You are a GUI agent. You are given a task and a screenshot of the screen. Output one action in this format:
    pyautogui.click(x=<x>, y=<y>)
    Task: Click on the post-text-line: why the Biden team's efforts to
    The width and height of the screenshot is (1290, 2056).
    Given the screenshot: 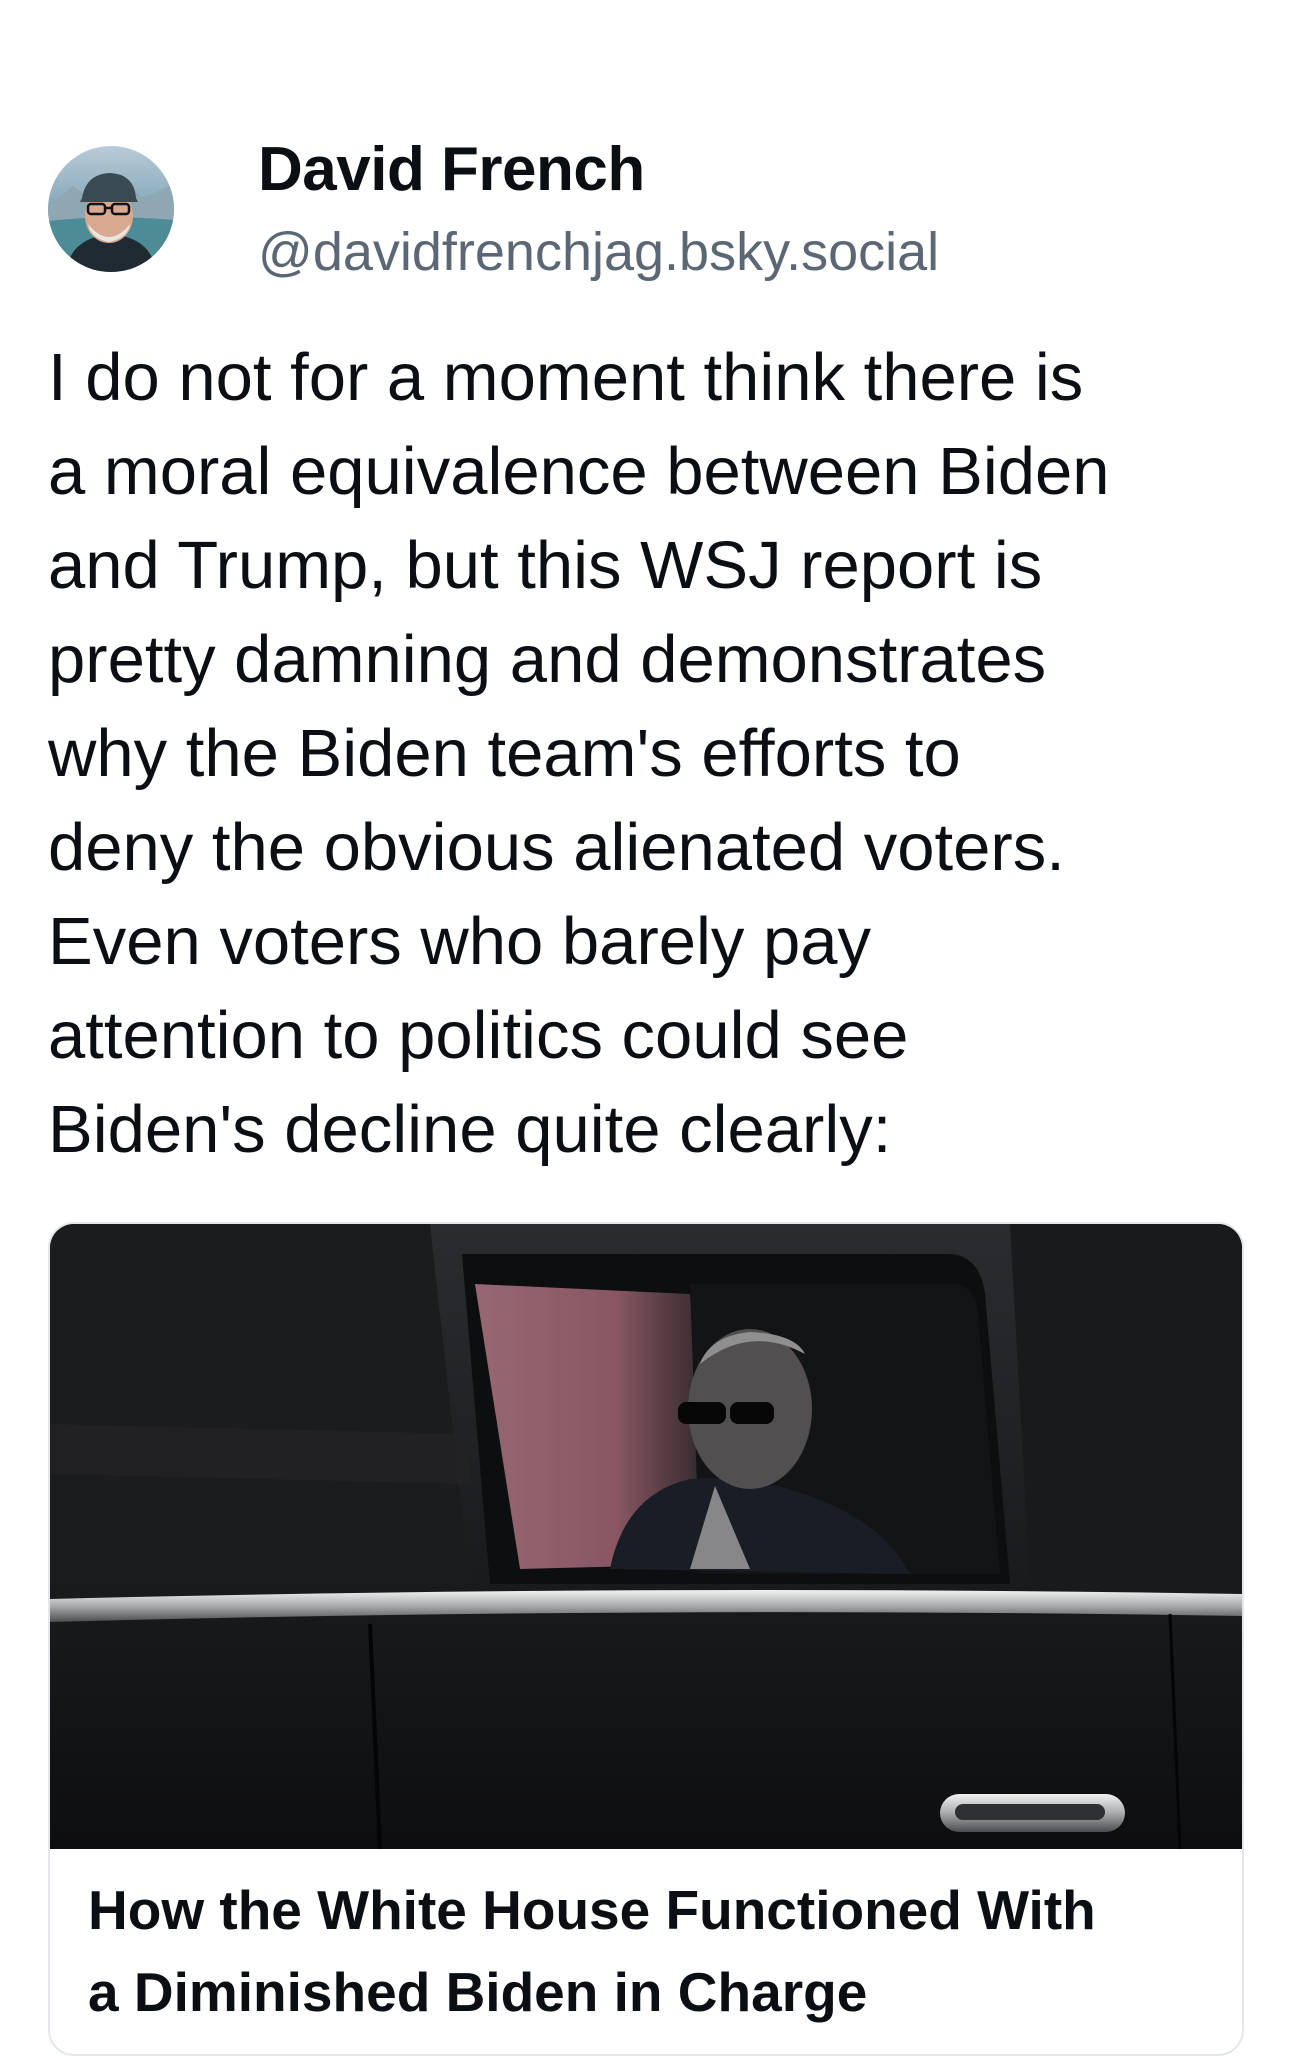 What is the action you would take?
    pyautogui.click(x=504, y=753)
    